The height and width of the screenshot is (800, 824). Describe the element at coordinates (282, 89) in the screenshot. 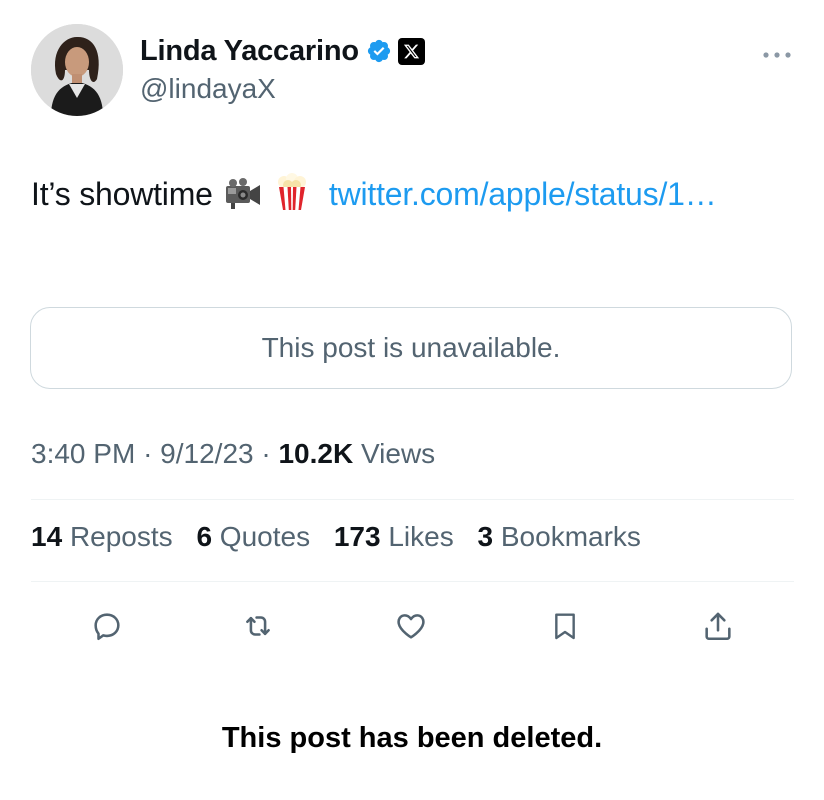

I see `handle: @lindayaX` at that location.